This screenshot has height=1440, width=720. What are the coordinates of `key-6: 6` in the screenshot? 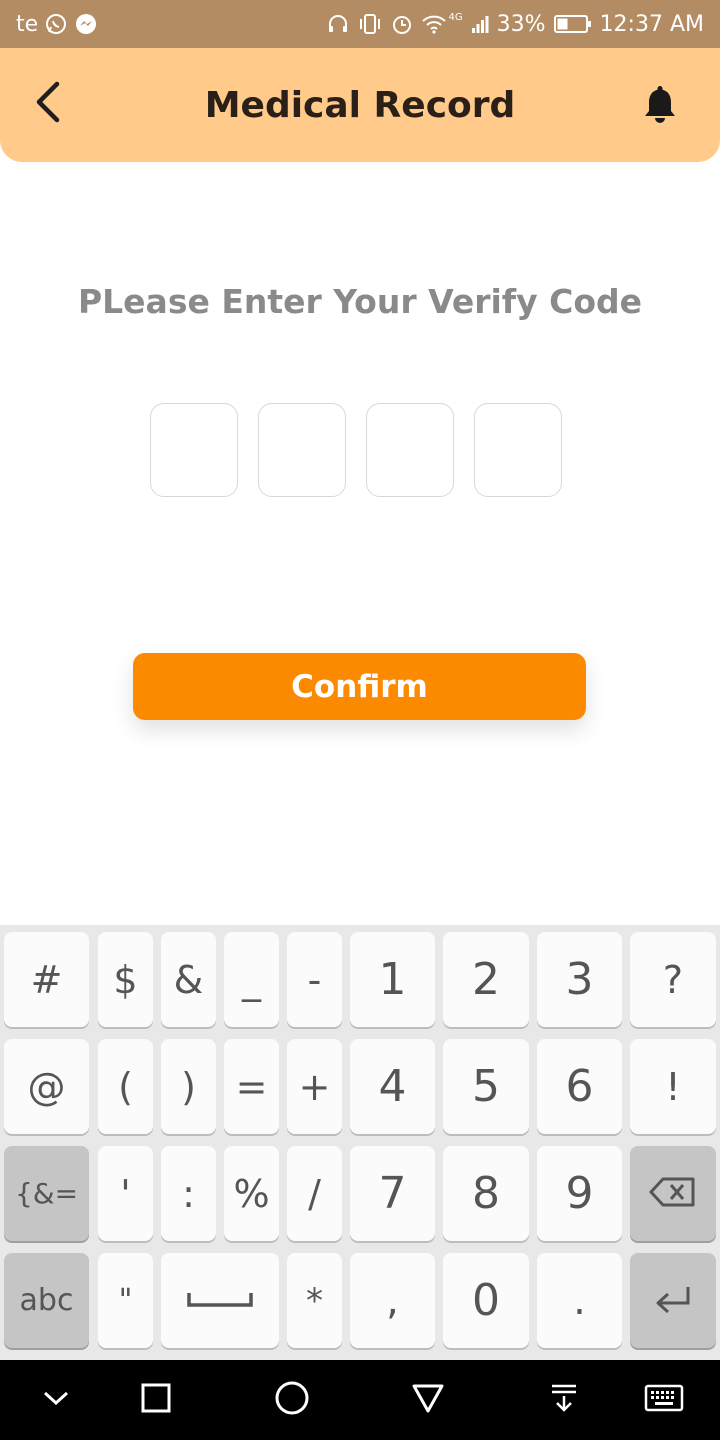 It's located at (579, 1086).